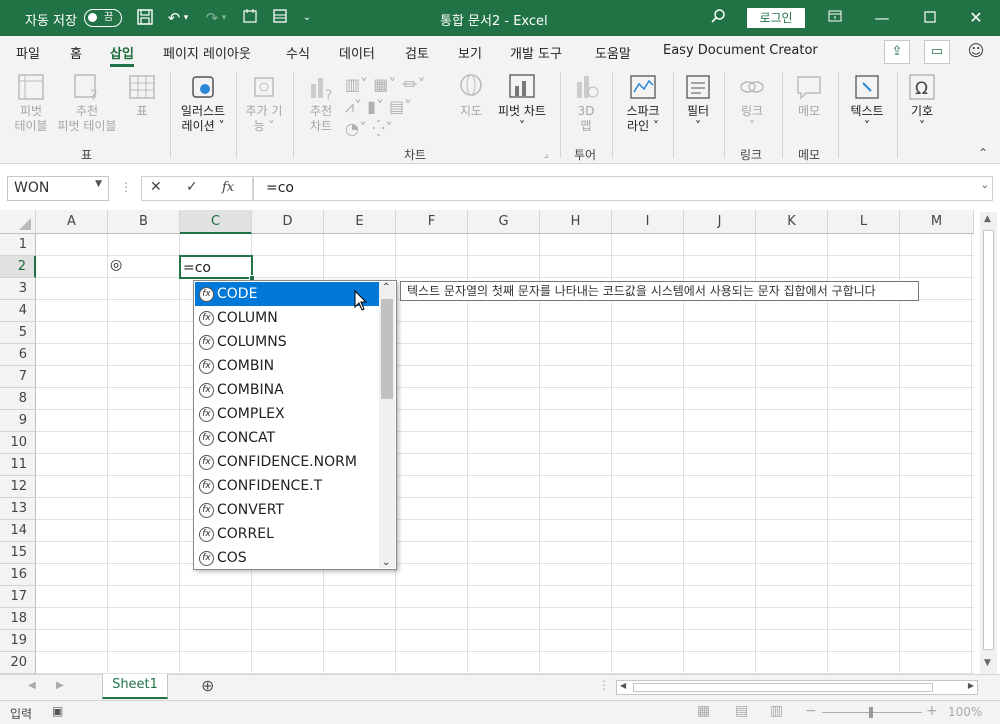  What do you see at coordinates (987, 663) in the screenshot?
I see `scroll-down-icon: ▼` at bounding box center [987, 663].